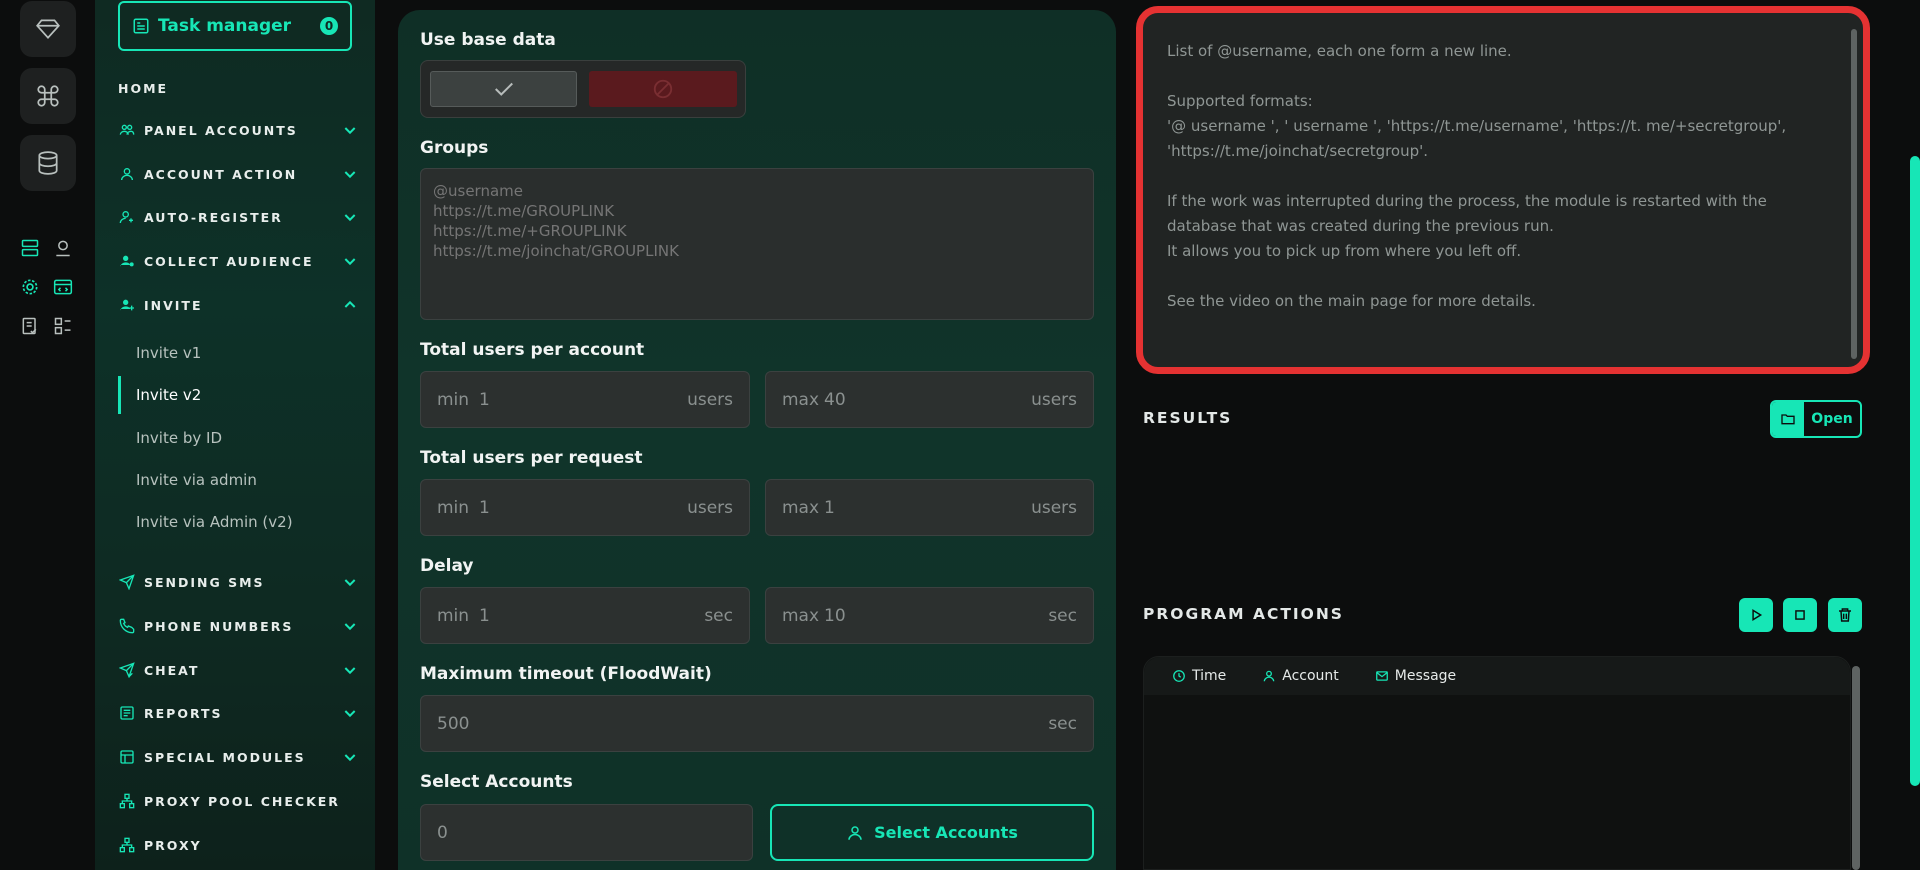  What do you see at coordinates (1300, 676) in the screenshot?
I see `log-column-account: Account` at bounding box center [1300, 676].